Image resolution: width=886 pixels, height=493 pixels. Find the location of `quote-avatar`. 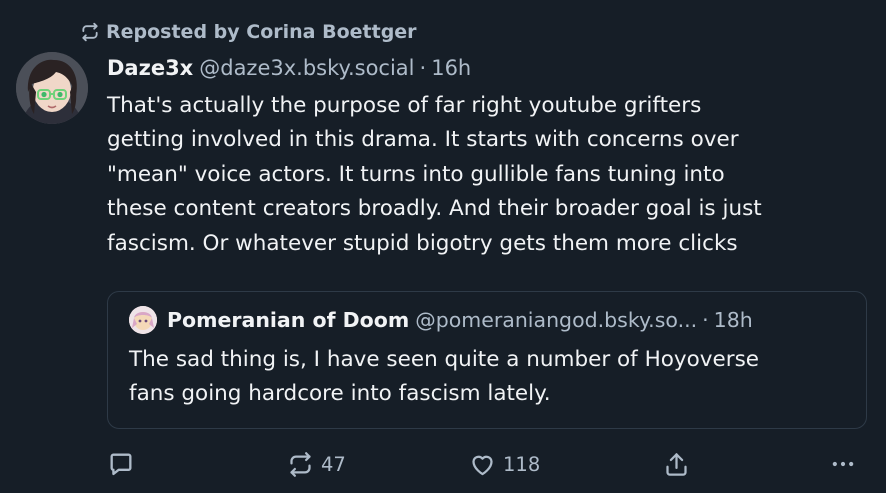

quote-avatar is located at coordinates (143, 320).